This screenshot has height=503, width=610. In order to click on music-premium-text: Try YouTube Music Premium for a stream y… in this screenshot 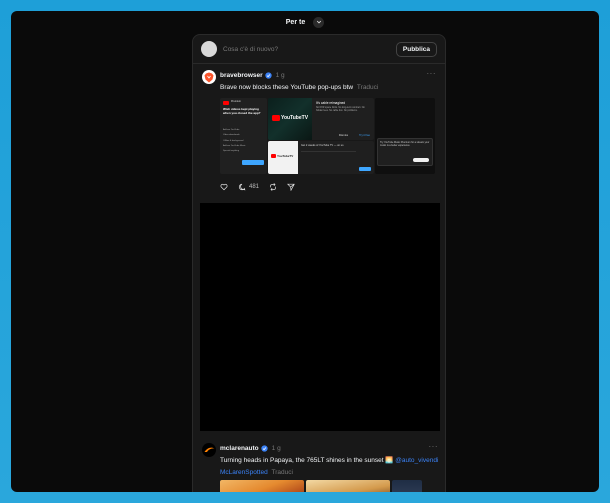, I will do `click(405, 144)`.